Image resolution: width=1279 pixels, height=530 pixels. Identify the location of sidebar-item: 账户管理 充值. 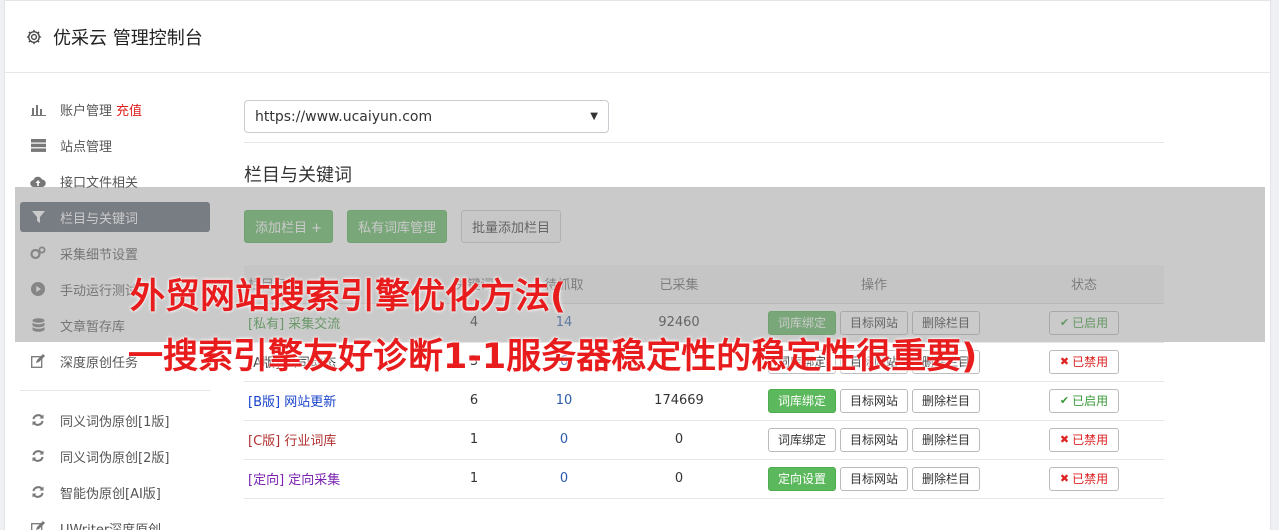
(115, 109).